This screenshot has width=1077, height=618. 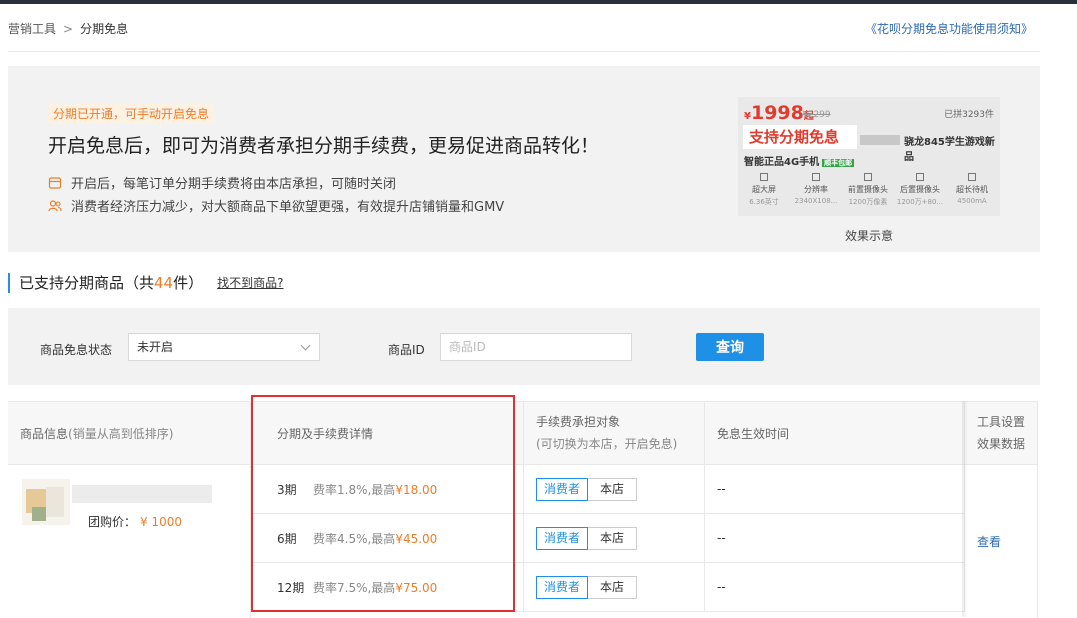 What do you see at coordinates (949, 28) in the screenshot?
I see `usage-notice-link: 《花呗分期免息功能使用须知》` at bounding box center [949, 28].